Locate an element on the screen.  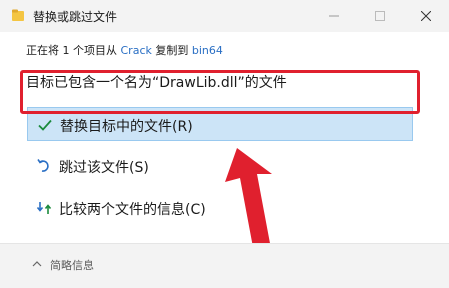
app-icon is located at coordinates (18, 15).